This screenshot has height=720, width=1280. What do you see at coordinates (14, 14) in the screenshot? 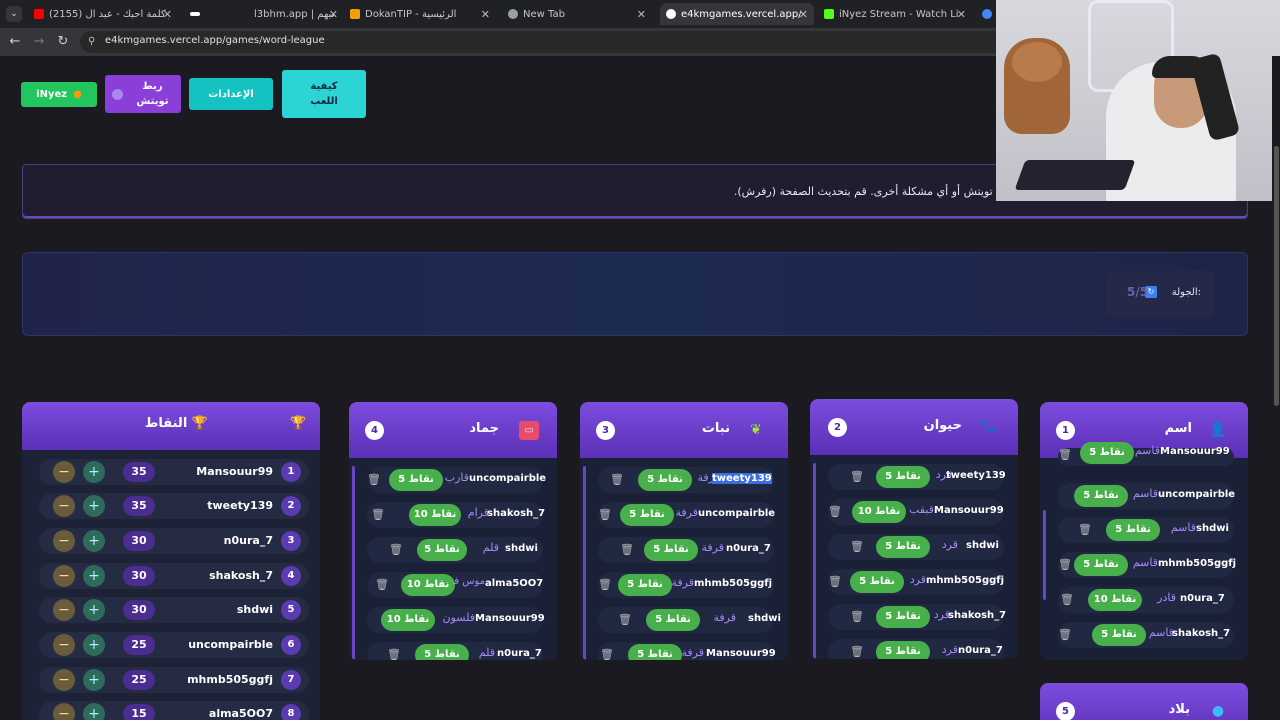
I see `tab-search-icon: ⌄` at bounding box center [14, 14].